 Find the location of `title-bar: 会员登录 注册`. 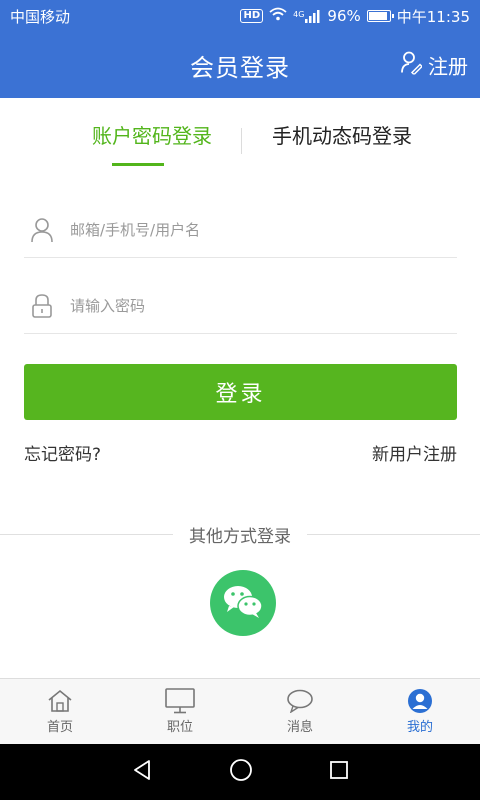

title-bar: 会员登录 注册 is located at coordinates (240, 65).